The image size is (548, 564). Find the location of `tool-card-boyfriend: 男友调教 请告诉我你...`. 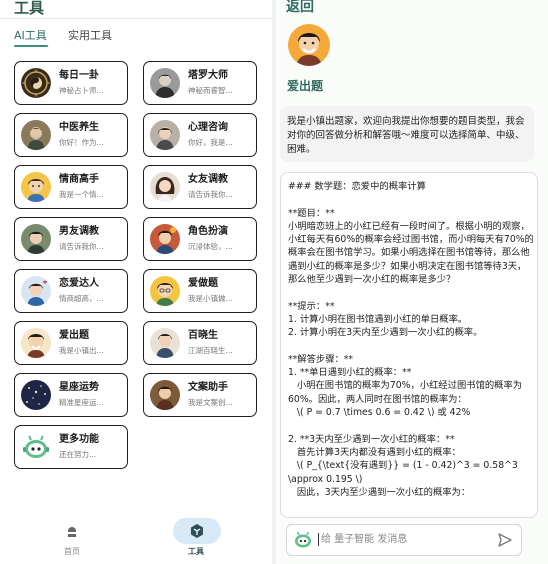

tool-card-boyfriend: 男友调教 请告诉我你... is located at coordinates (71, 239).